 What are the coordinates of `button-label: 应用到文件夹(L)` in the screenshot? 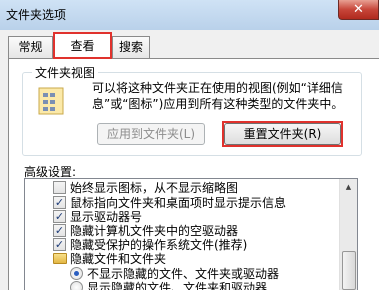 It's located at (151, 134).